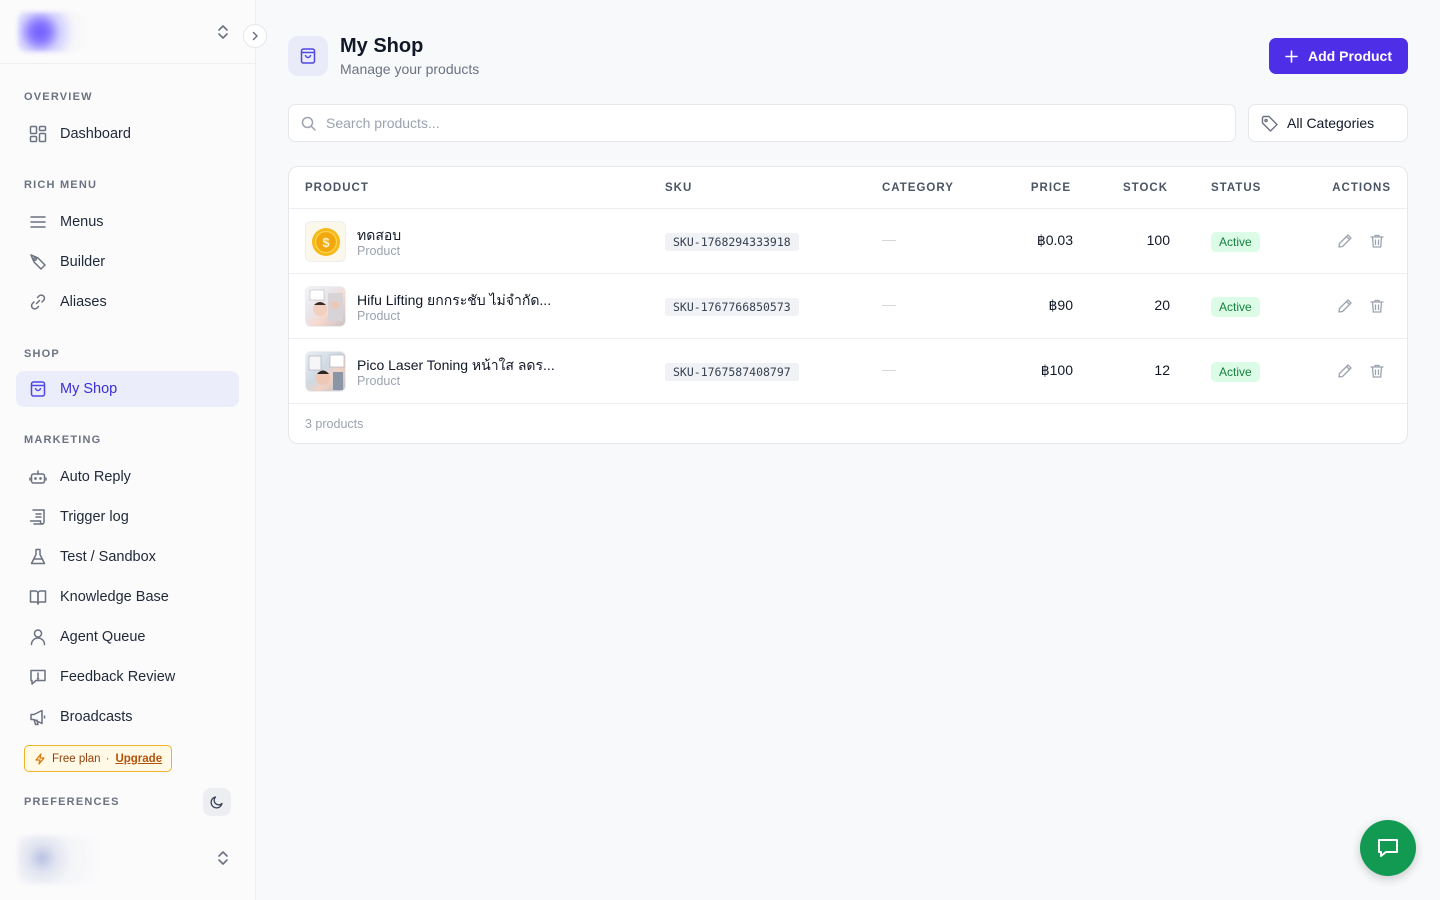 The height and width of the screenshot is (900, 1440). I want to click on sidebar-item-label: Menus, so click(82, 222).